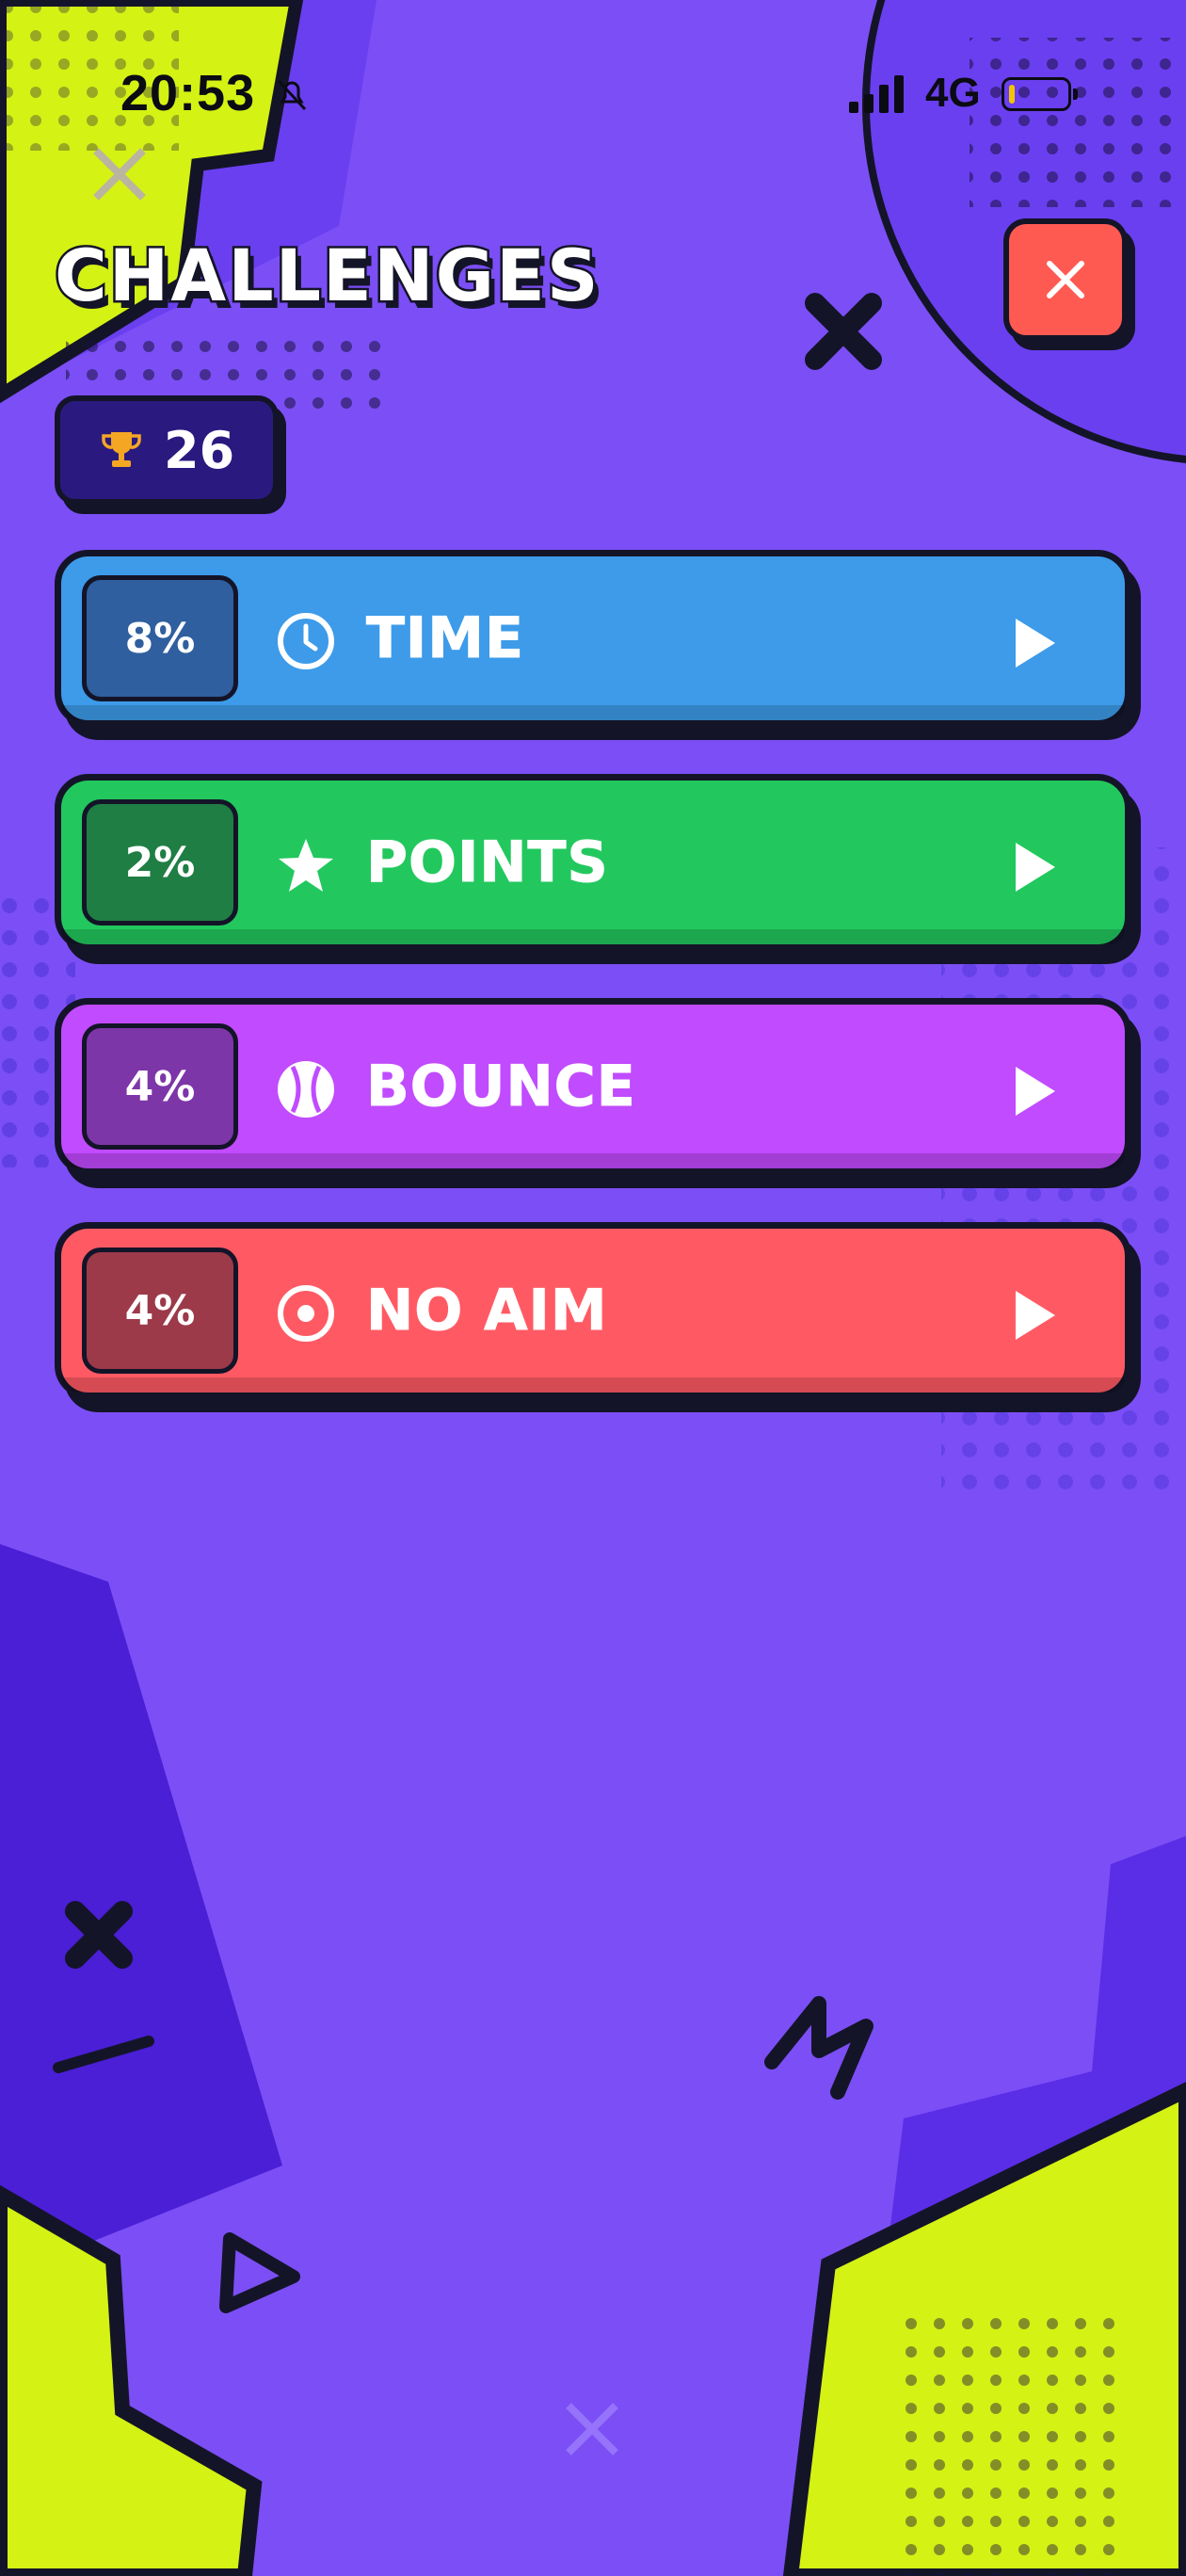 Image resolution: width=1186 pixels, height=2576 pixels. I want to click on signal-icon, so click(876, 94).